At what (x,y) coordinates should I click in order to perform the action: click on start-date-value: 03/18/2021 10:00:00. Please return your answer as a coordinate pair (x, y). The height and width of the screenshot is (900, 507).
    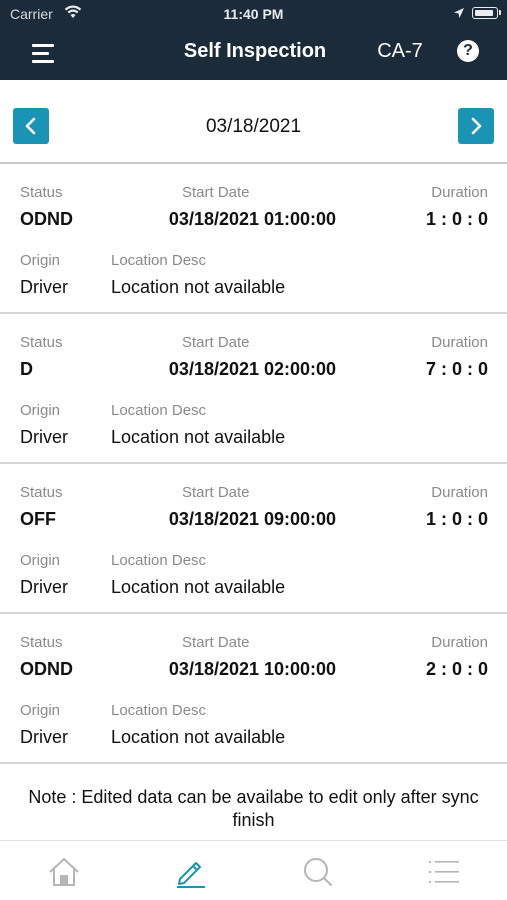
    Looking at the image, I should click on (252, 669).